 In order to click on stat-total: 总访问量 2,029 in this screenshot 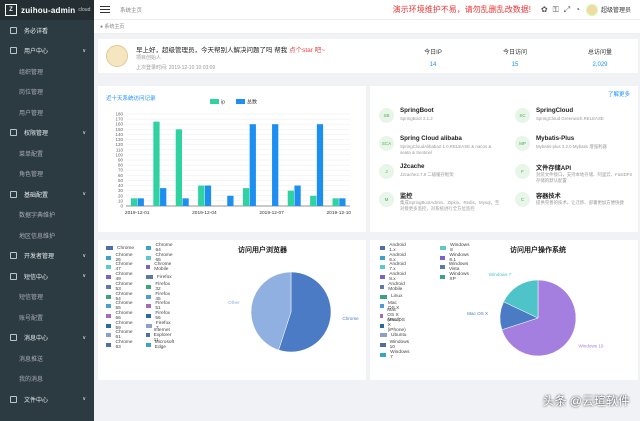, I will do `click(599, 59)`.